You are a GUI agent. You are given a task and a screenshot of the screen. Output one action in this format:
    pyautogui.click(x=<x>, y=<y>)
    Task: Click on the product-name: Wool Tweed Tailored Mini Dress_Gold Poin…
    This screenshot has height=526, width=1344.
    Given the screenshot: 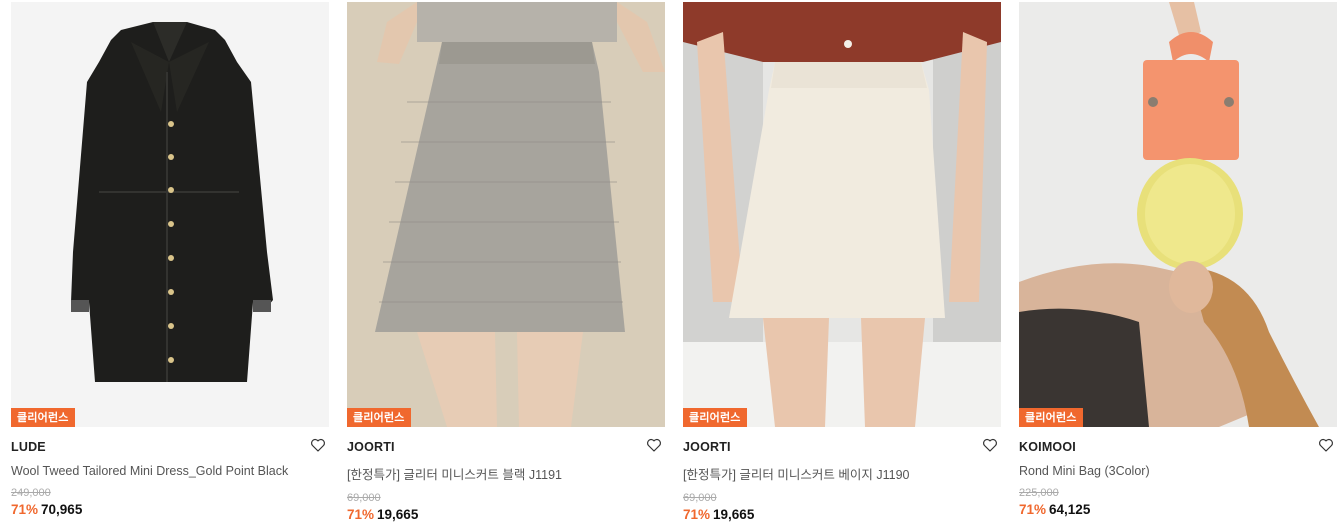 What is the action you would take?
    pyautogui.click(x=170, y=471)
    